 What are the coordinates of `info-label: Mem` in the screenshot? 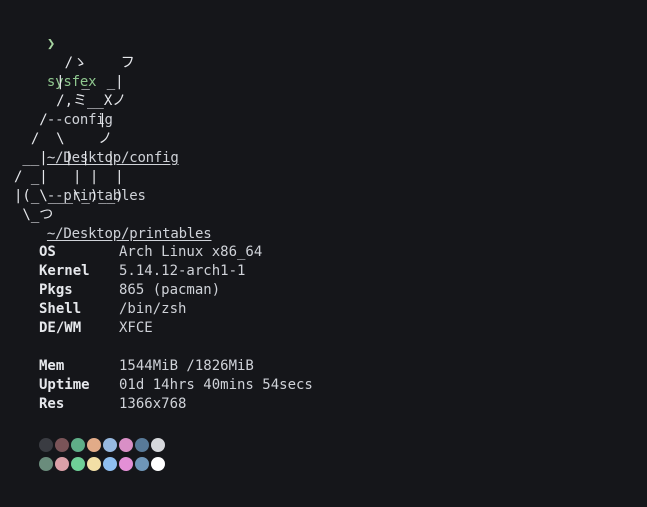 It's located at (52, 366).